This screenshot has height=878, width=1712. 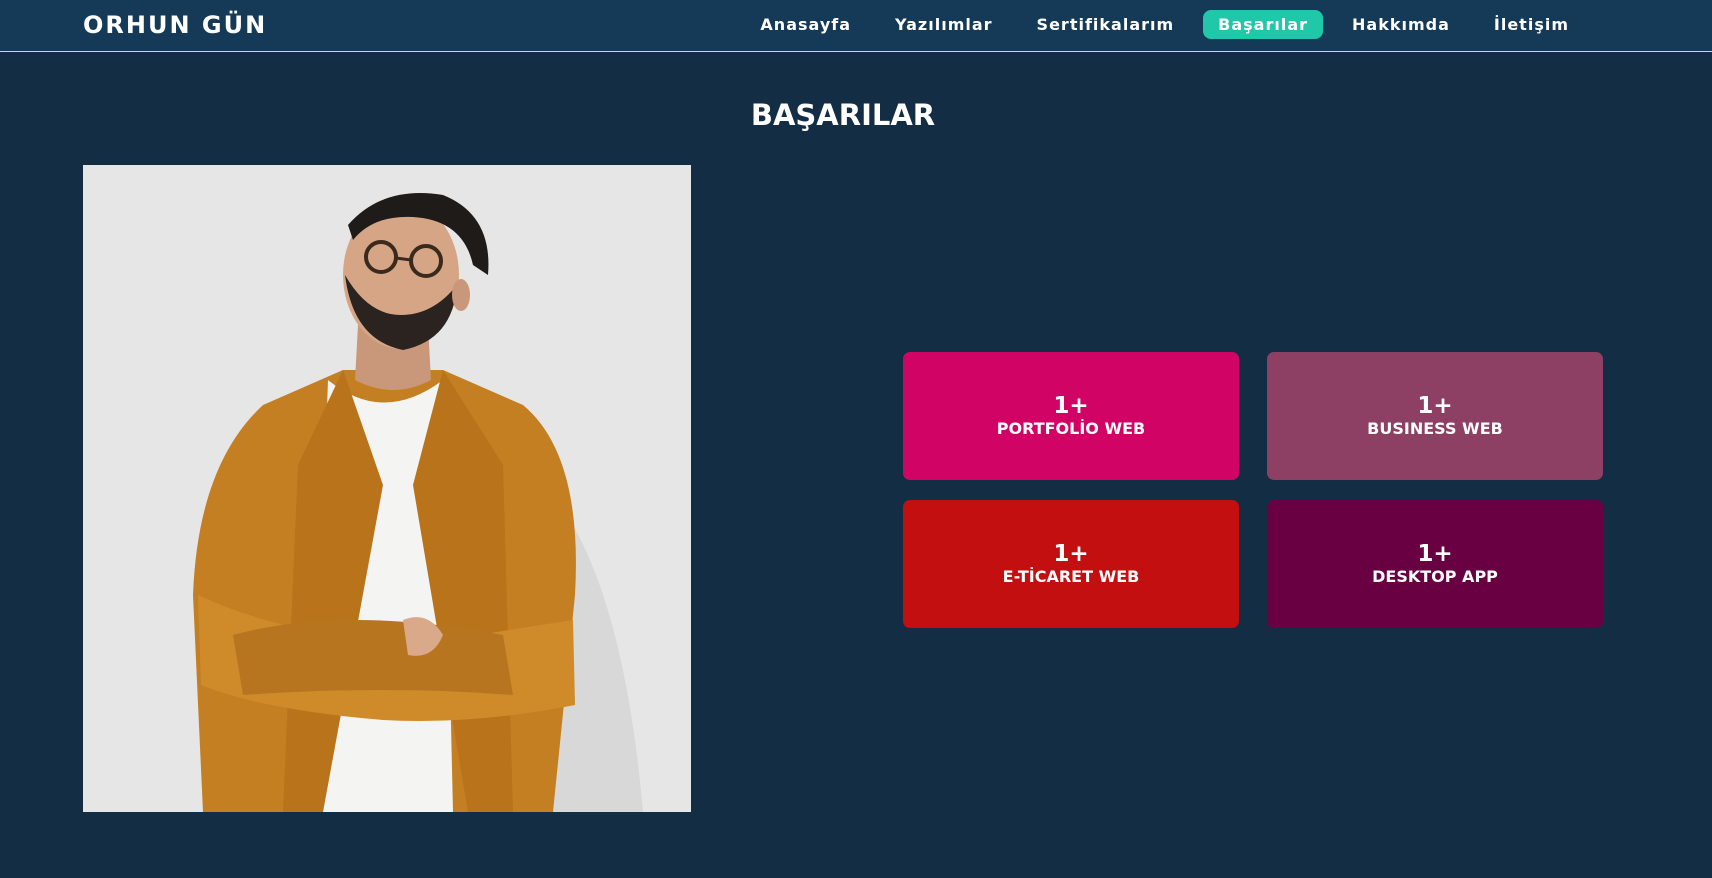 What do you see at coordinates (805, 24) in the screenshot?
I see `nav-link-anasayfa: Anasayfa` at bounding box center [805, 24].